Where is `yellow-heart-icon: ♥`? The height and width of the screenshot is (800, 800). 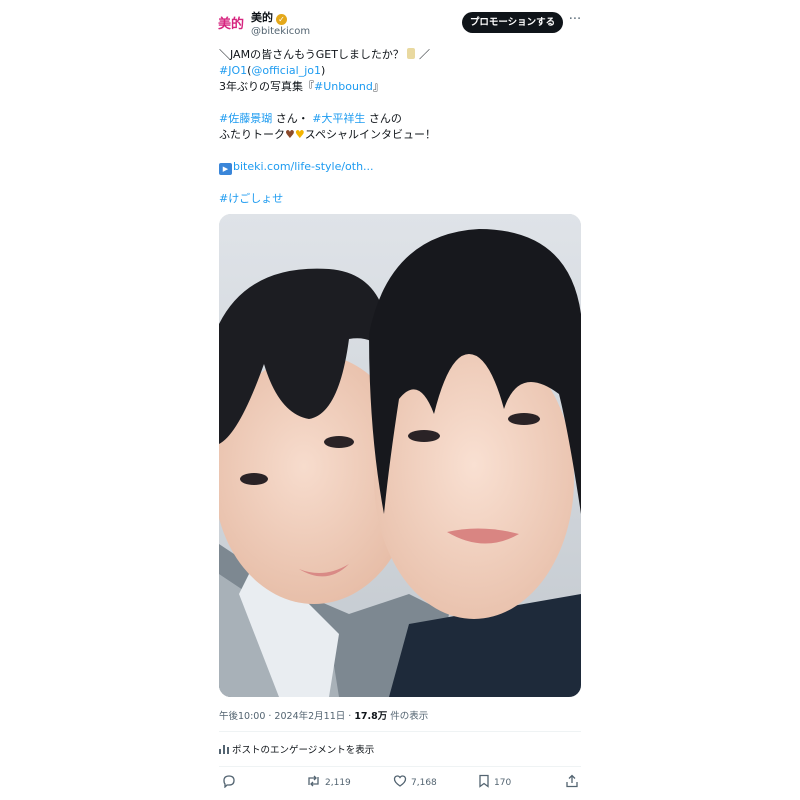 yellow-heart-icon: ♥ is located at coordinates (299, 134).